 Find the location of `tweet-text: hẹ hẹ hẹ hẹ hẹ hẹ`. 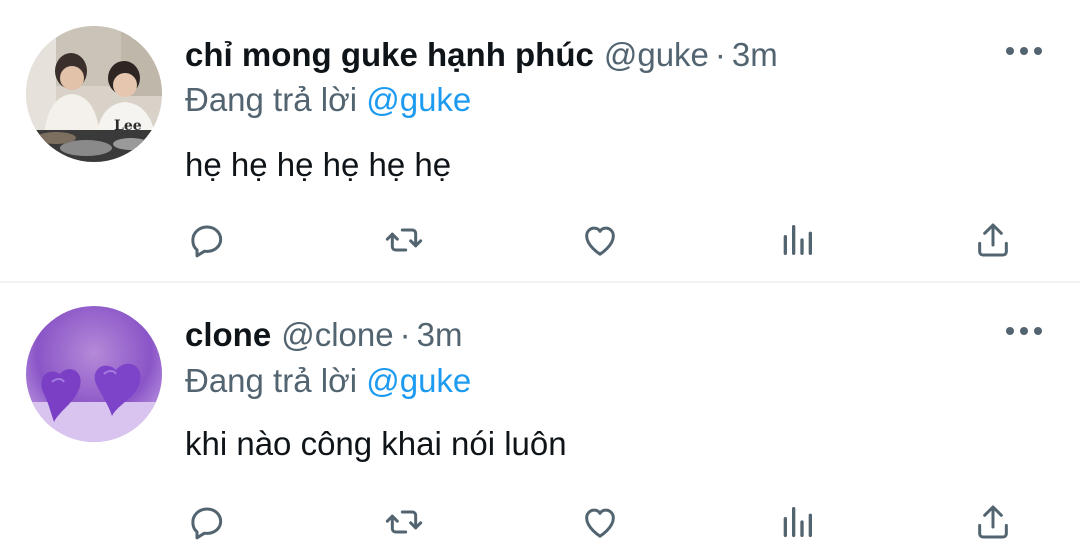

tweet-text: hẹ hẹ hẹ hẹ hẹ hẹ is located at coordinates (318, 164).